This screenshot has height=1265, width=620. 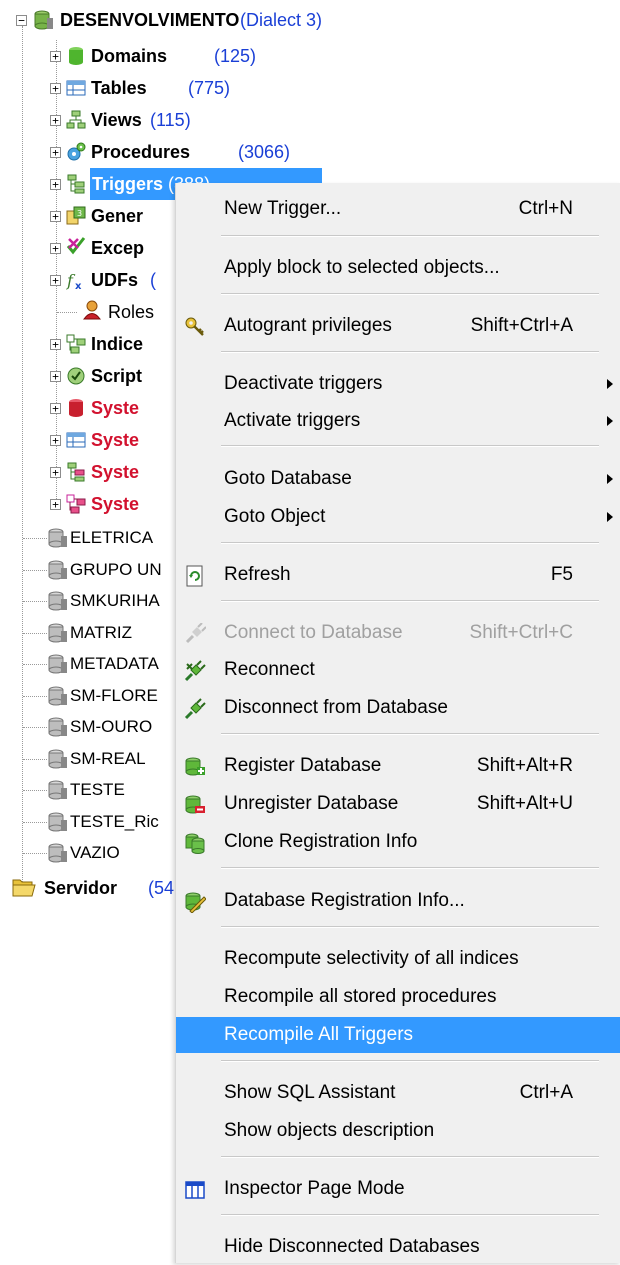 What do you see at coordinates (114, 821) in the screenshot?
I see `node-label: TESTE_Ric` at bounding box center [114, 821].